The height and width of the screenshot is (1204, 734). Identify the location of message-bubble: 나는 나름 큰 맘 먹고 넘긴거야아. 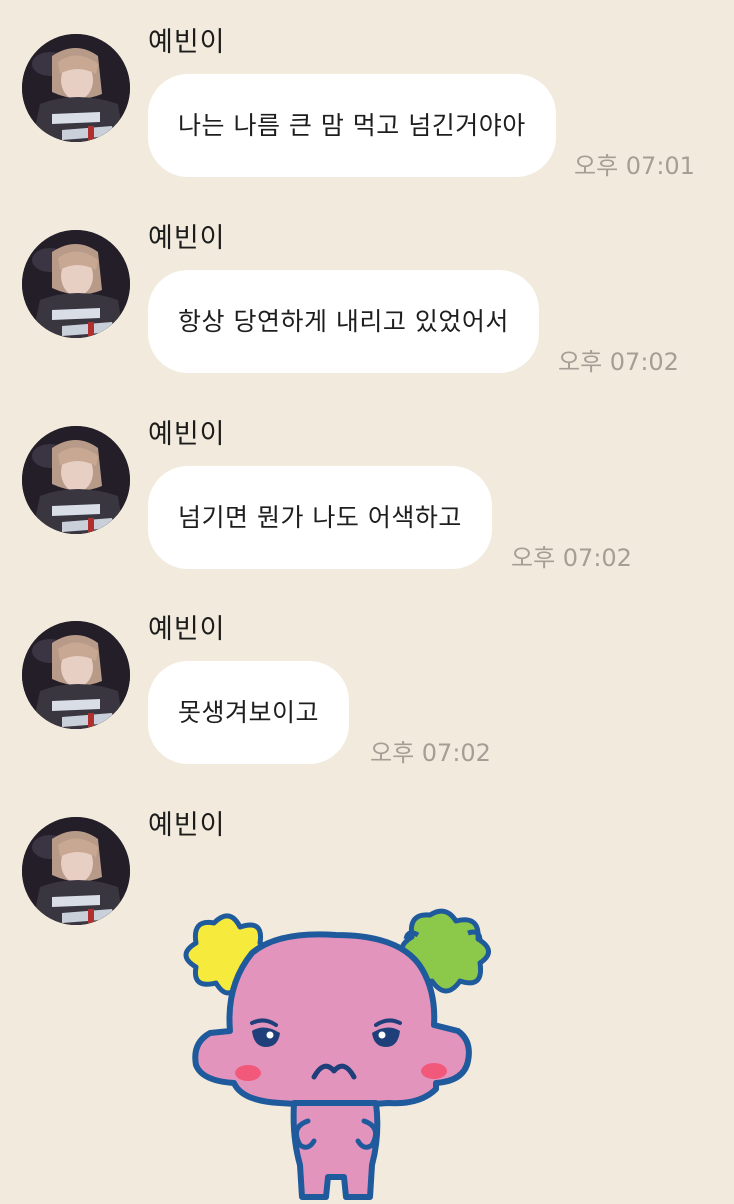
(352, 125).